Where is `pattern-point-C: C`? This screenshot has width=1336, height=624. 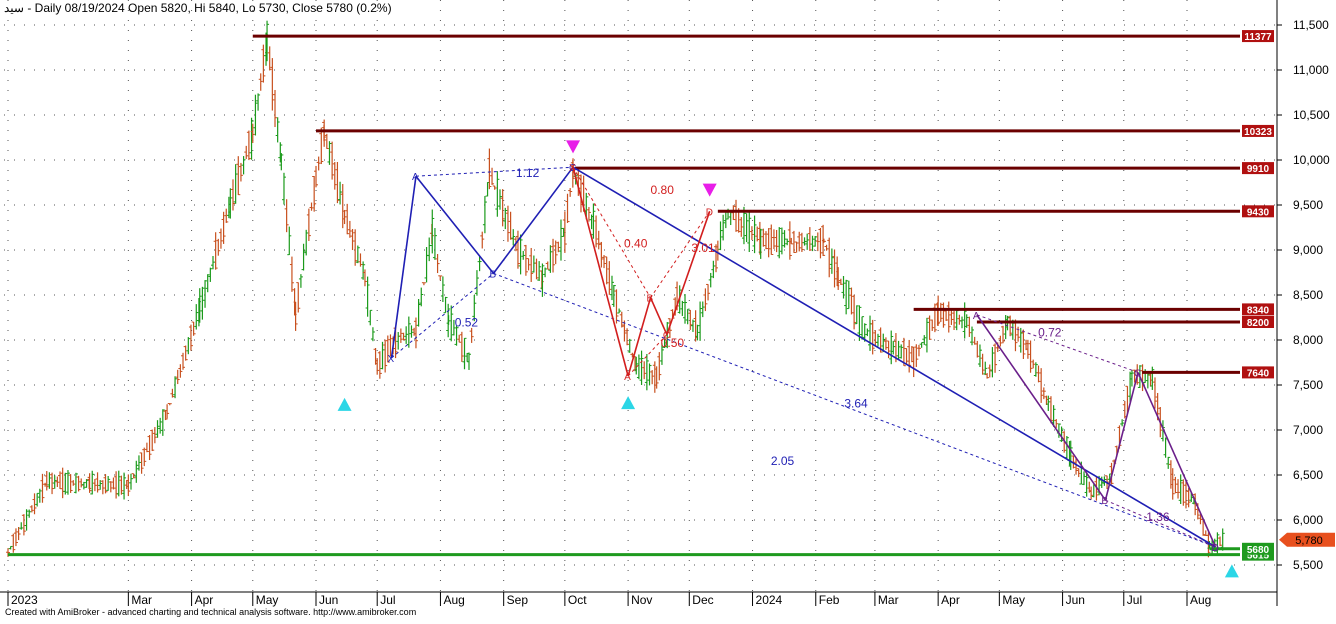 pattern-point-C: C is located at coordinates (1137, 373).